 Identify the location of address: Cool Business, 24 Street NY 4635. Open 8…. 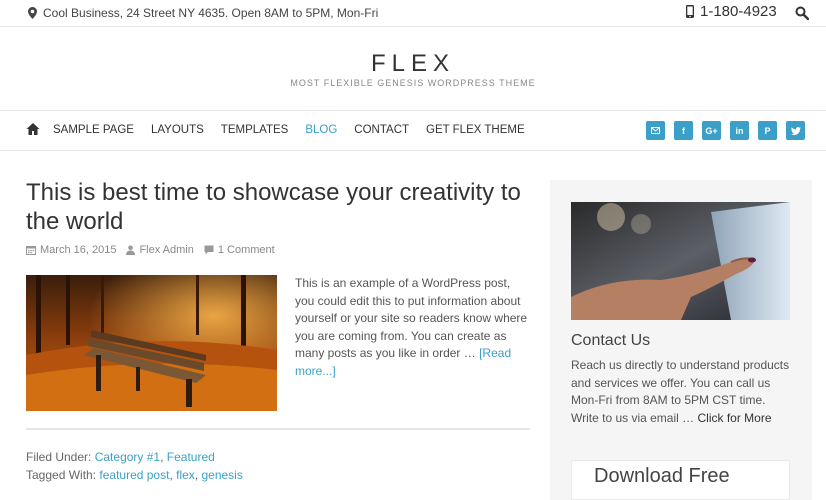
(203, 13).